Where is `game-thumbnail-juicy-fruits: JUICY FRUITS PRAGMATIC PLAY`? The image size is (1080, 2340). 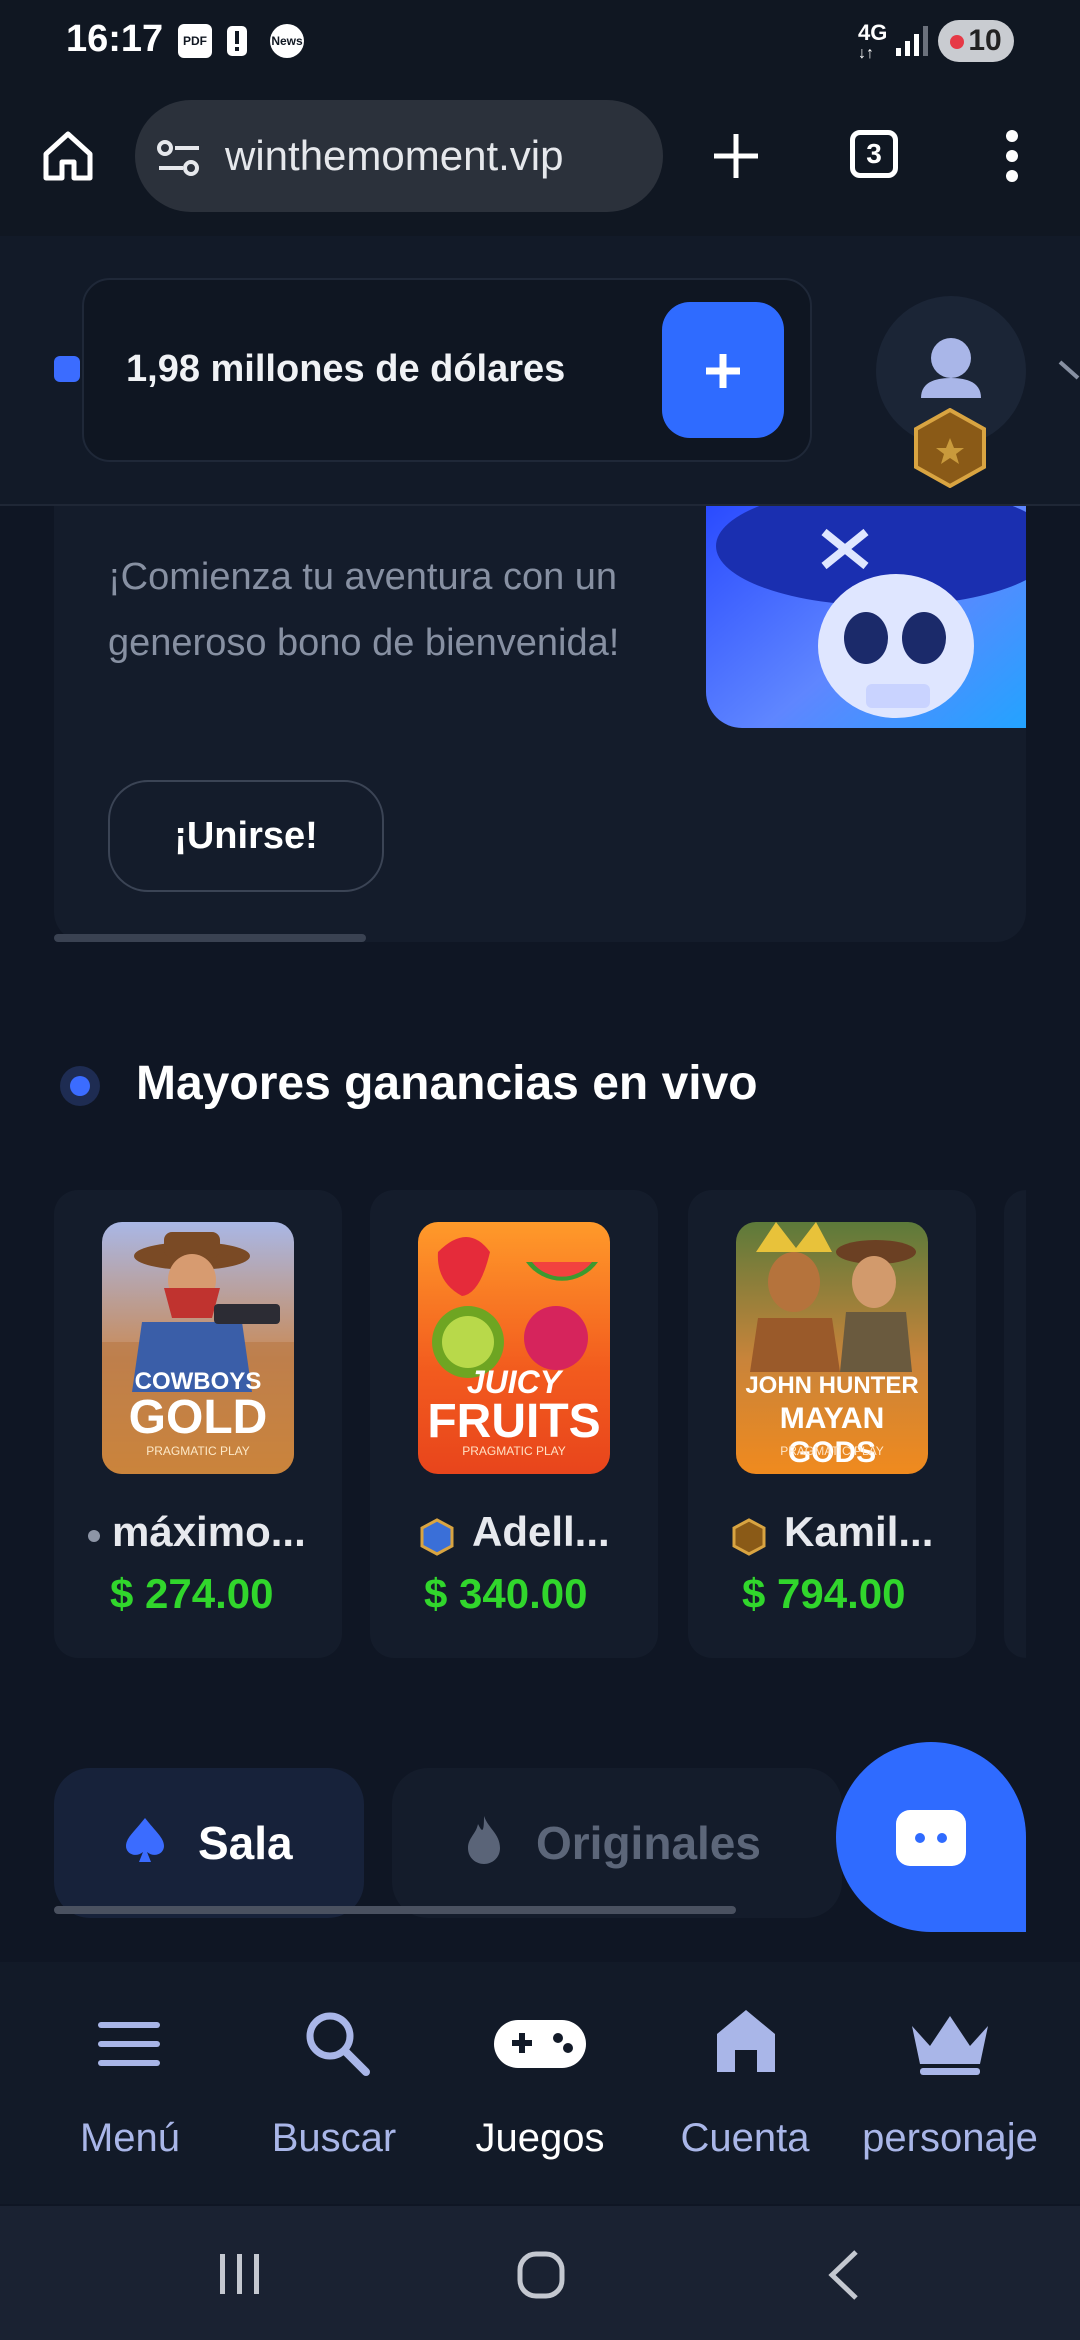 game-thumbnail-juicy-fruits: JUICY FRUITS PRAGMATIC PLAY is located at coordinates (514, 1348).